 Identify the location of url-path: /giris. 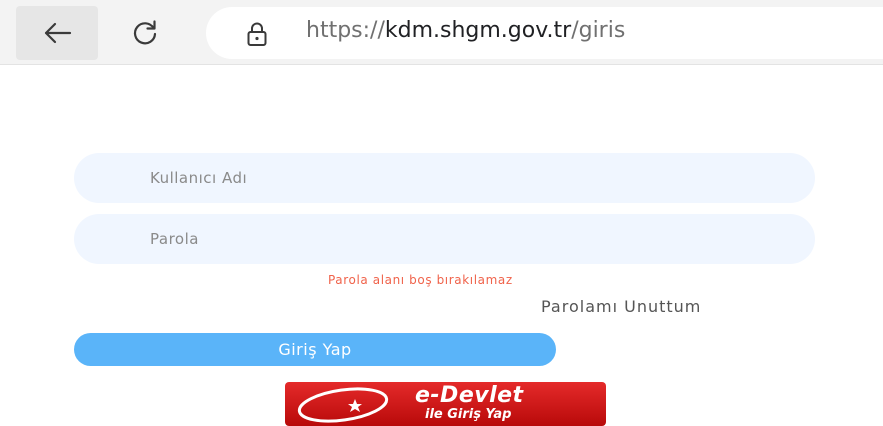
(598, 30).